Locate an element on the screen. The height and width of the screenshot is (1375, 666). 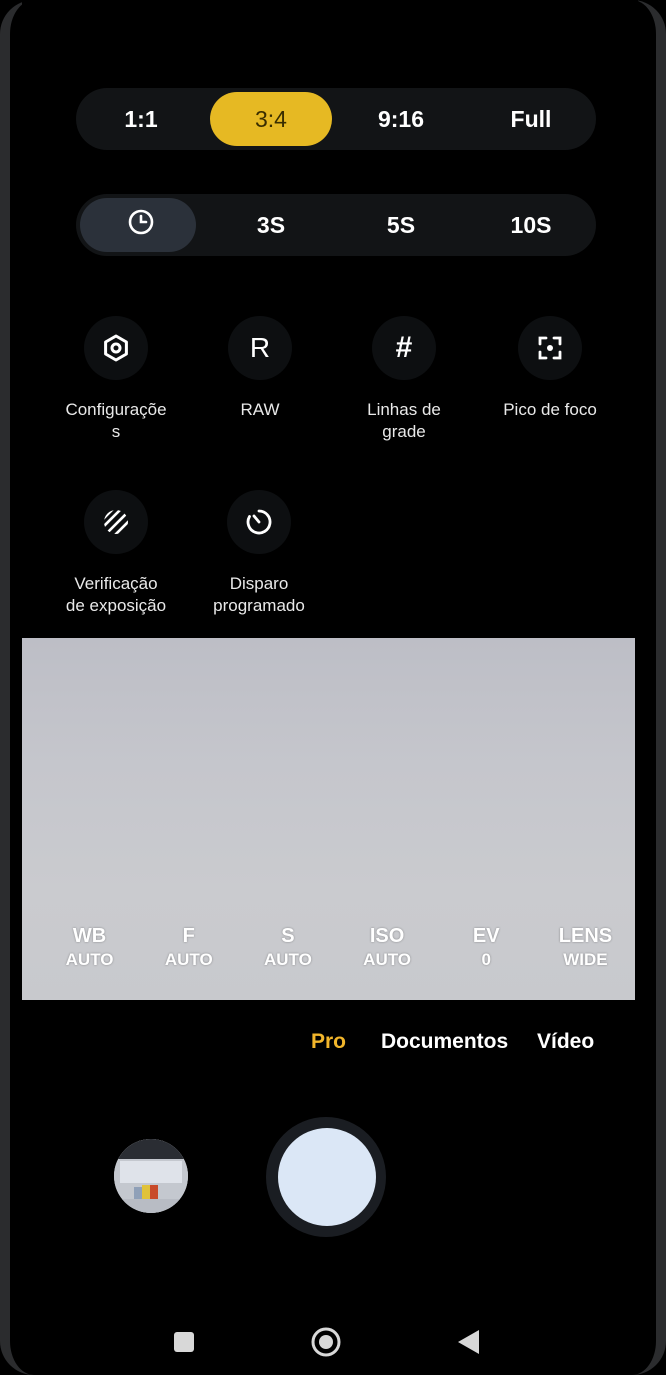
gear-icon is located at coordinates (116, 348).